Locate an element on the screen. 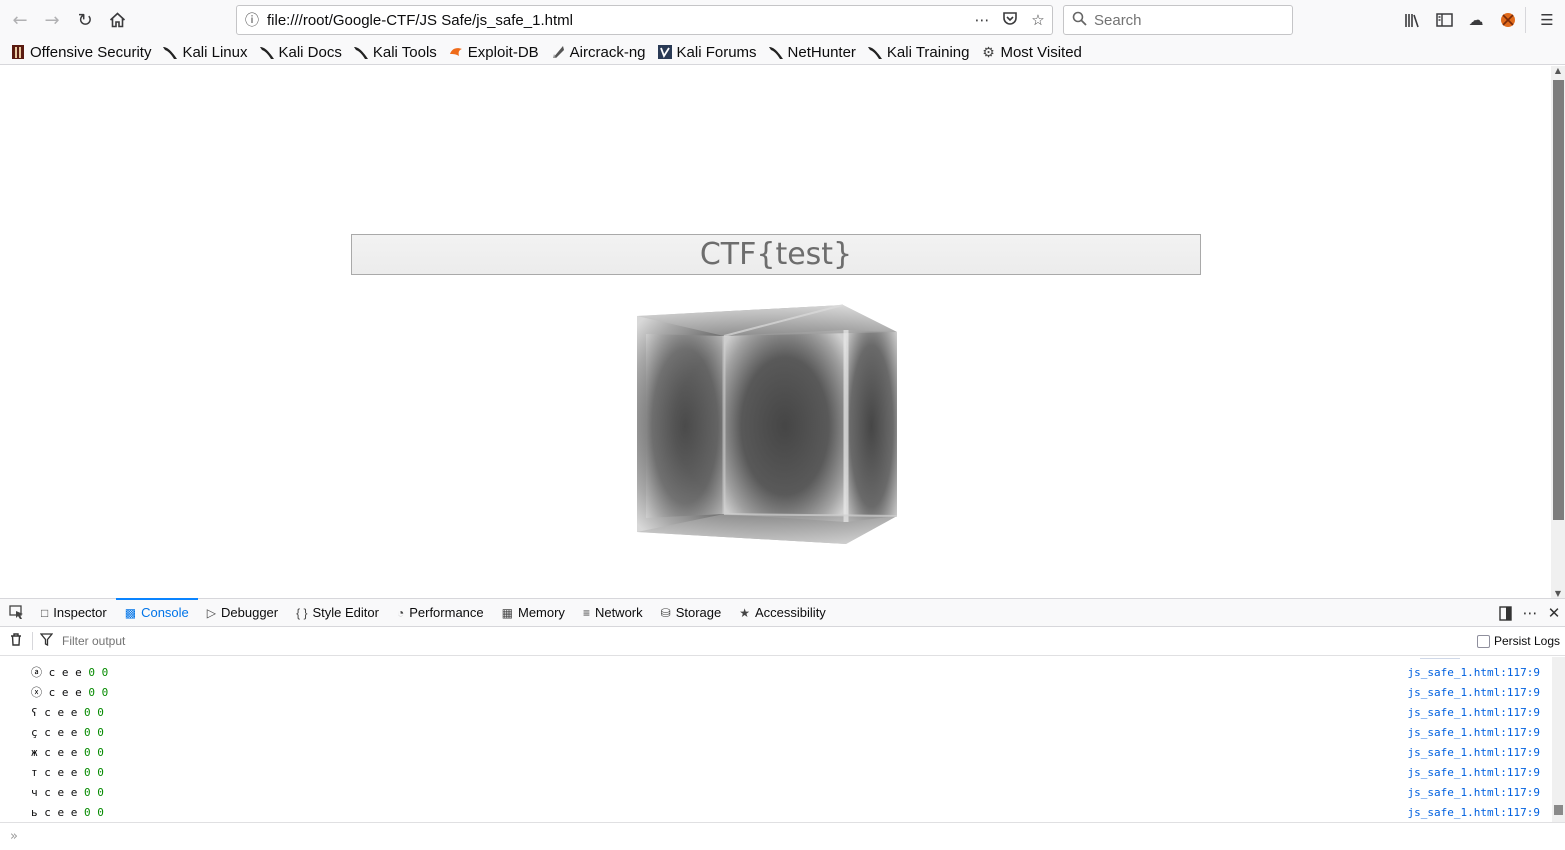  console-icon: ▩ is located at coordinates (130, 612).